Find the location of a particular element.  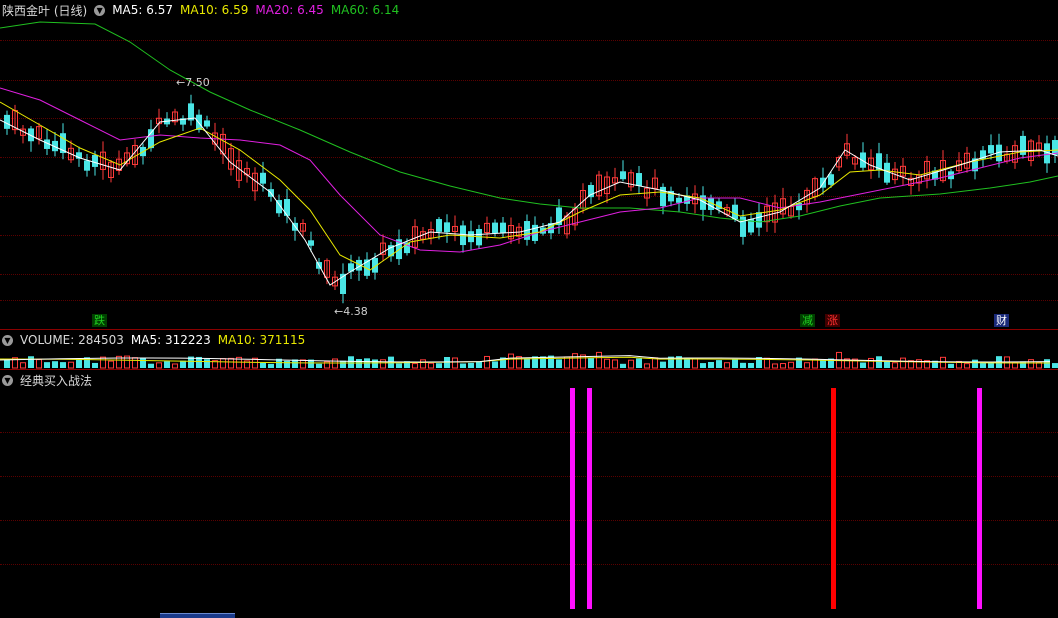

signal-menu-icon: ▼ is located at coordinates (7, 380).